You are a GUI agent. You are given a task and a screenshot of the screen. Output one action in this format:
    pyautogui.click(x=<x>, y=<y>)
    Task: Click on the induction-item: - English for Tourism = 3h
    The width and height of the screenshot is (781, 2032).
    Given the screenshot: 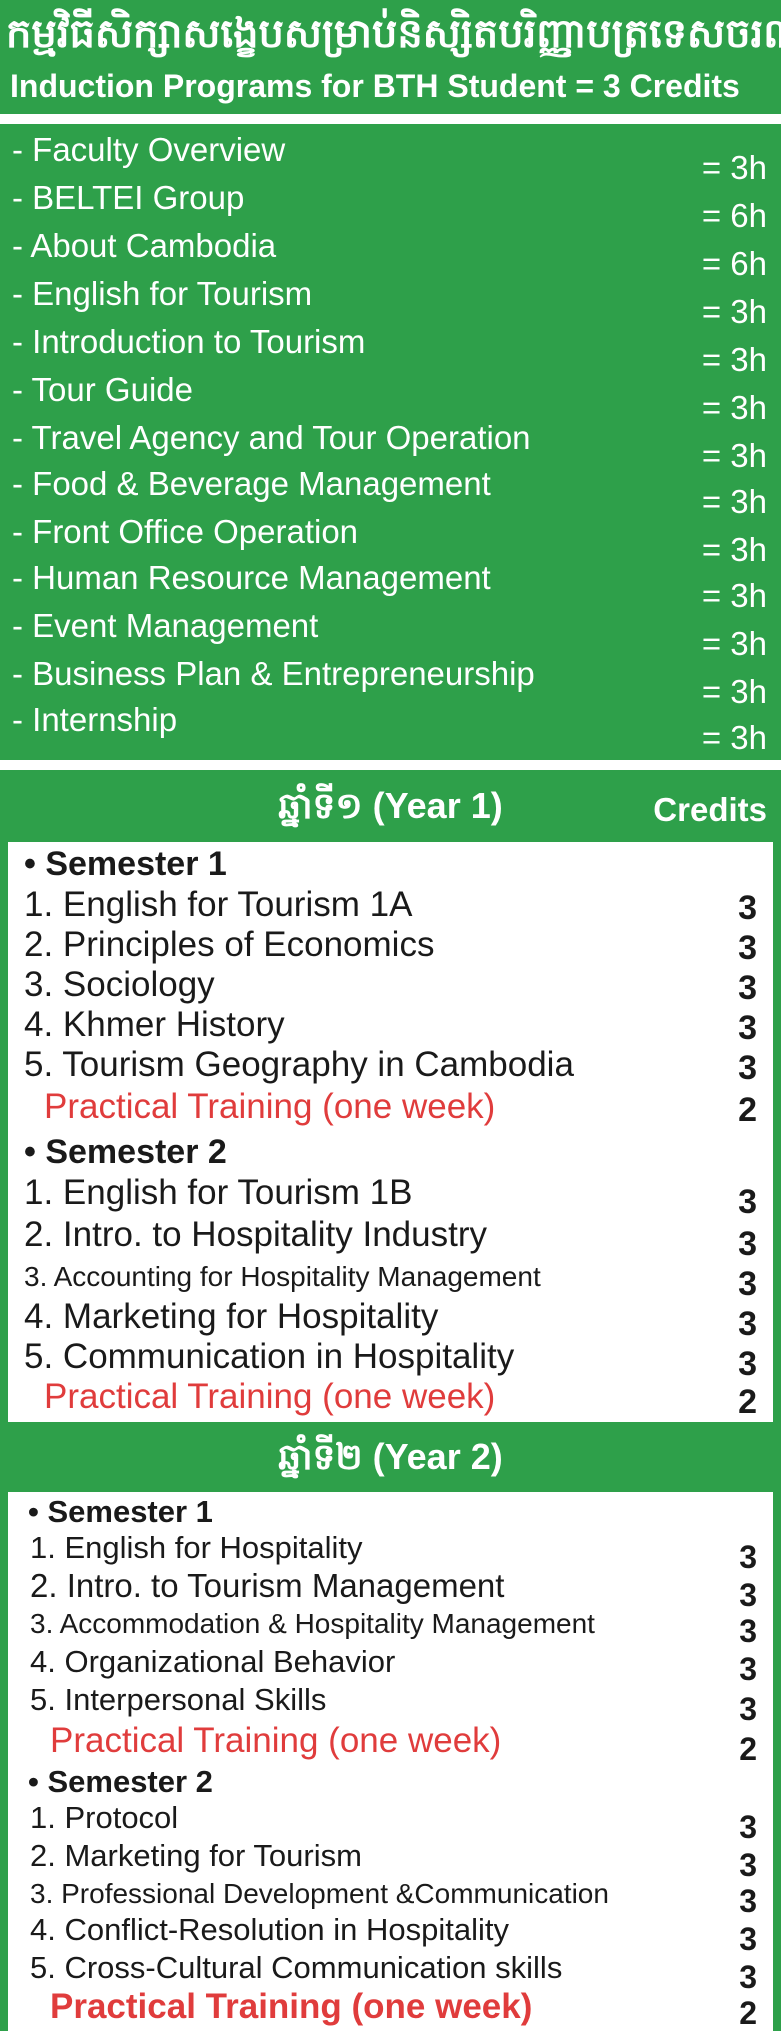 What is the action you would take?
    pyautogui.click(x=390, y=302)
    